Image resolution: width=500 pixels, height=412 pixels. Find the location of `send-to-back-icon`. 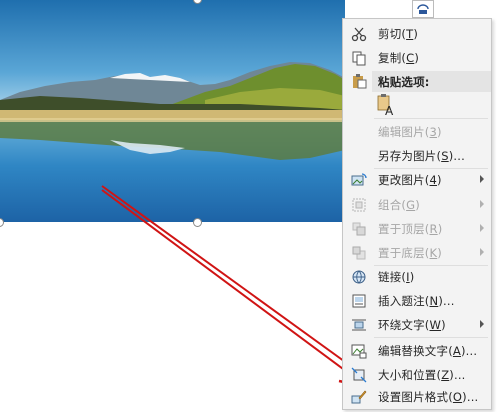

send-to-back-icon is located at coordinates (359, 253).